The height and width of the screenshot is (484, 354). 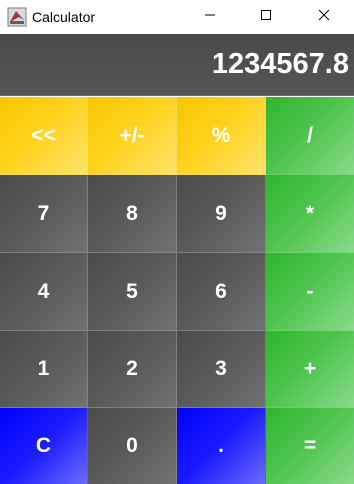 I want to click on minimize-icon, so click(x=210, y=17).